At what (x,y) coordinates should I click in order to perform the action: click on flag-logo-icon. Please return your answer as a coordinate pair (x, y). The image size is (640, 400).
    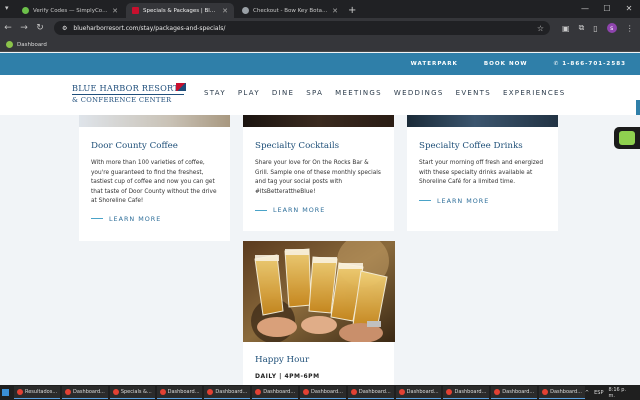
    Looking at the image, I should click on (181, 87).